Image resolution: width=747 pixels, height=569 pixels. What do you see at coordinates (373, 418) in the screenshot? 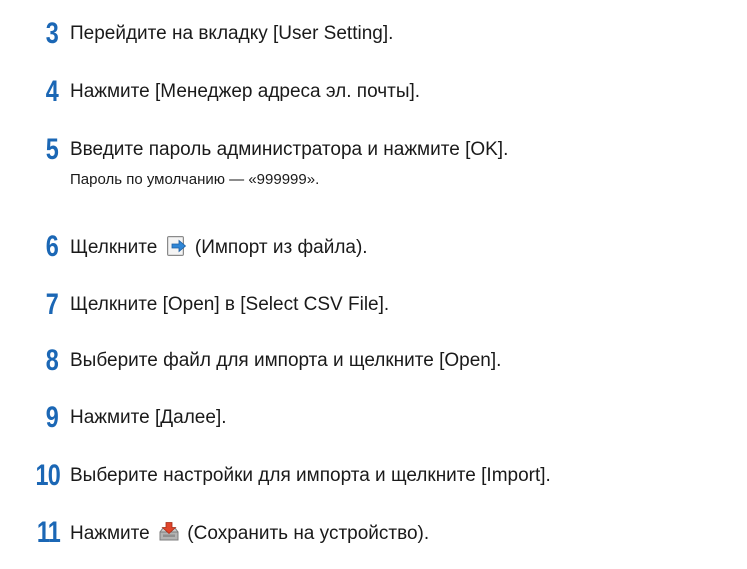
I see `step-9: 9 Нажмите [Далее].` at bounding box center [373, 418].